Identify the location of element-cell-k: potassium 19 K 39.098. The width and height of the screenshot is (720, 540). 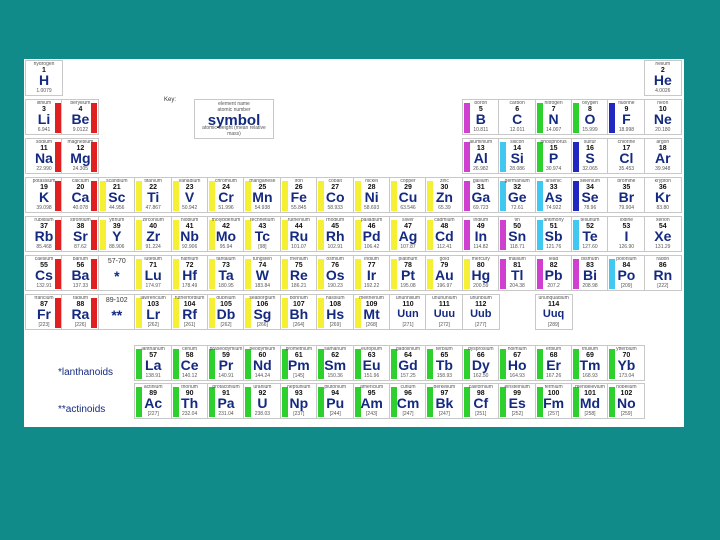
(44, 195).